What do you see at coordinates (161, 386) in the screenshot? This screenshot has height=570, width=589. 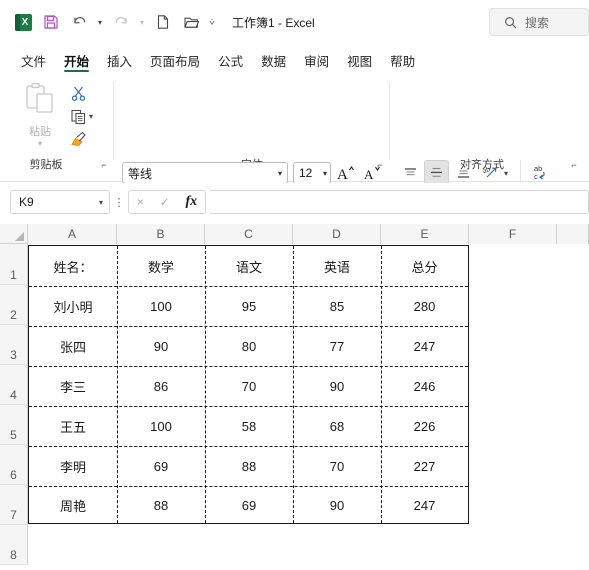 I see `cell-b4: 86` at bounding box center [161, 386].